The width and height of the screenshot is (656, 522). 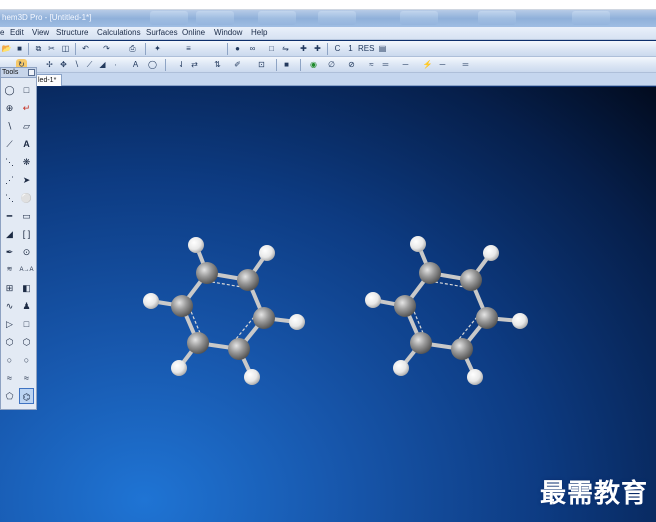 What do you see at coordinates (313, 64) in the screenshot?
I see `go-icon: ◉` at bounding box center [313, 64].